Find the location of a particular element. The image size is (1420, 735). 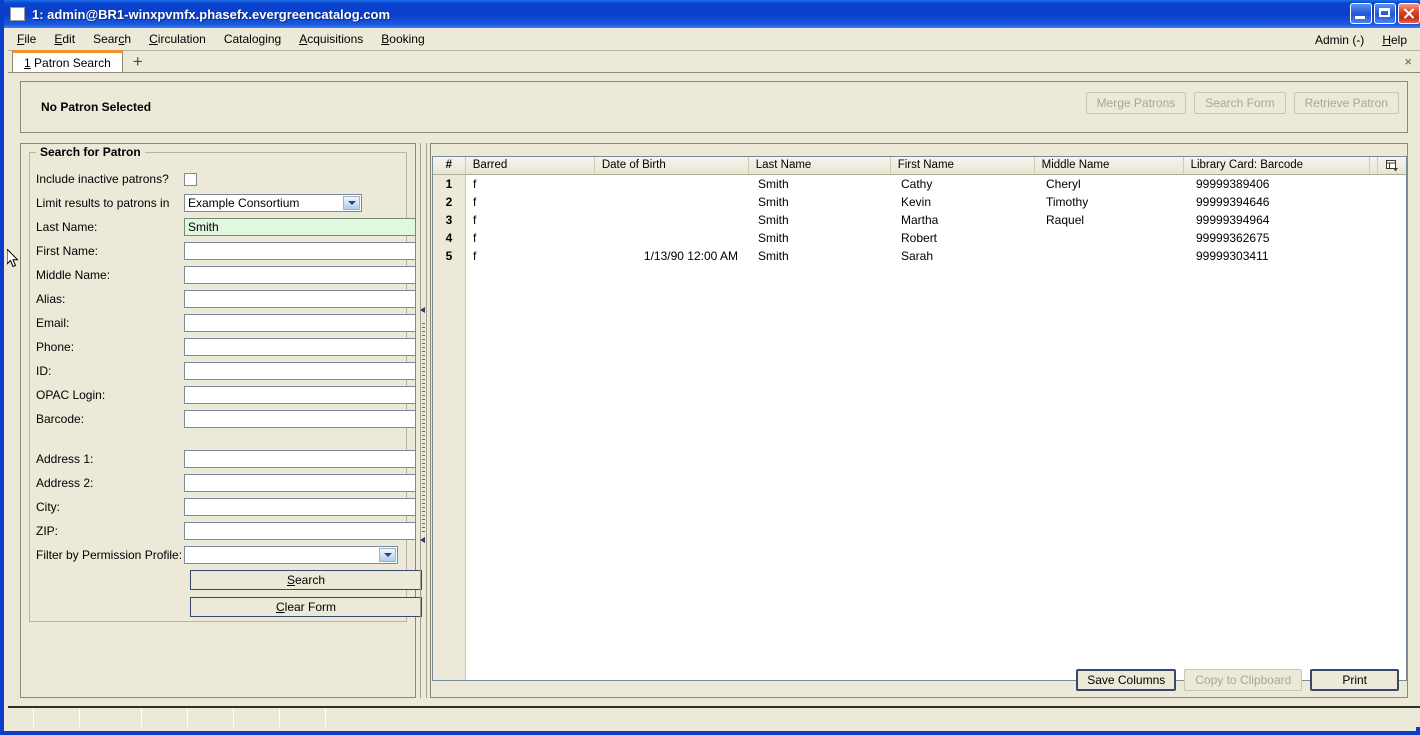

address-1-input is located at coordinates (300, 459).